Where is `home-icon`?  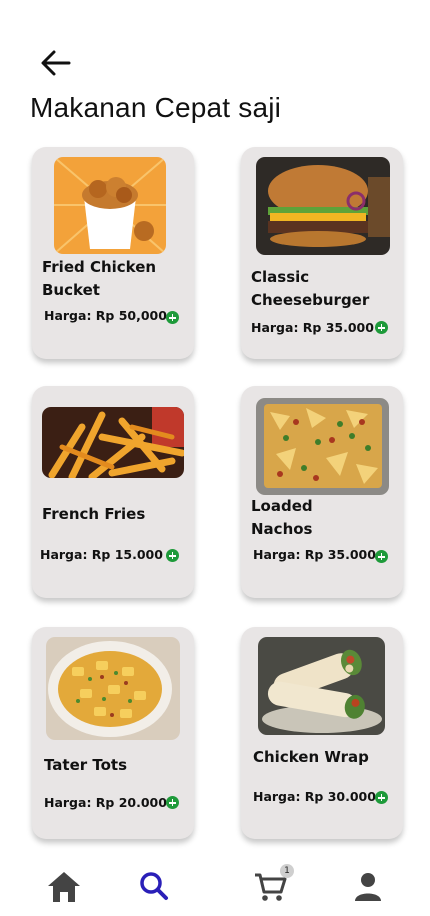
home-icon is located at coordinates (64, 887).